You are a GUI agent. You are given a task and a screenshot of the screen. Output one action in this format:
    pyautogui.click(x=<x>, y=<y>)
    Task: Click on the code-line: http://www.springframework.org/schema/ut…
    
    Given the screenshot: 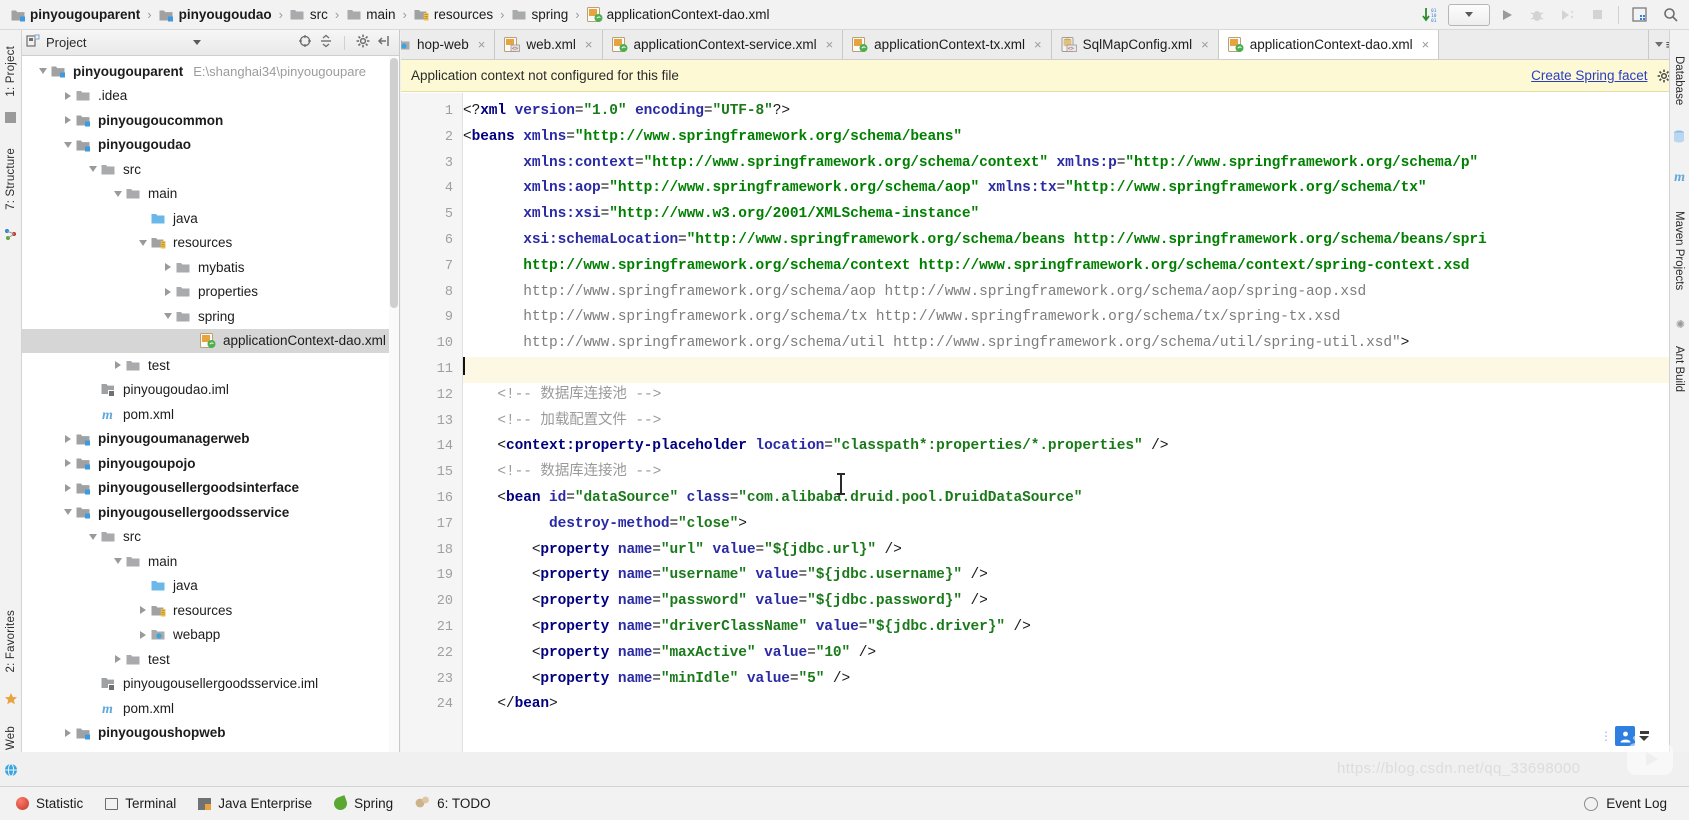 What is the action you would take?
    pyautogui.click(x=1076, y=344)
    